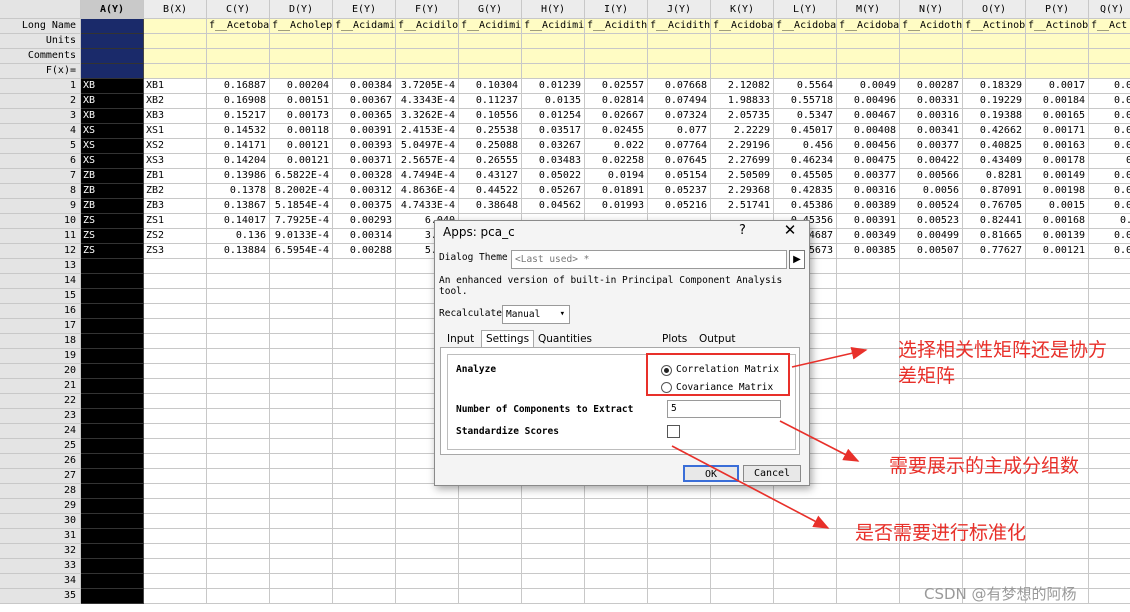 This screenshot has height=612, width=1130. Describe the element at coordinates (1000, 594) in the screenshot. I see `watermark: CSDN @有梦想的阿杨` at that location.